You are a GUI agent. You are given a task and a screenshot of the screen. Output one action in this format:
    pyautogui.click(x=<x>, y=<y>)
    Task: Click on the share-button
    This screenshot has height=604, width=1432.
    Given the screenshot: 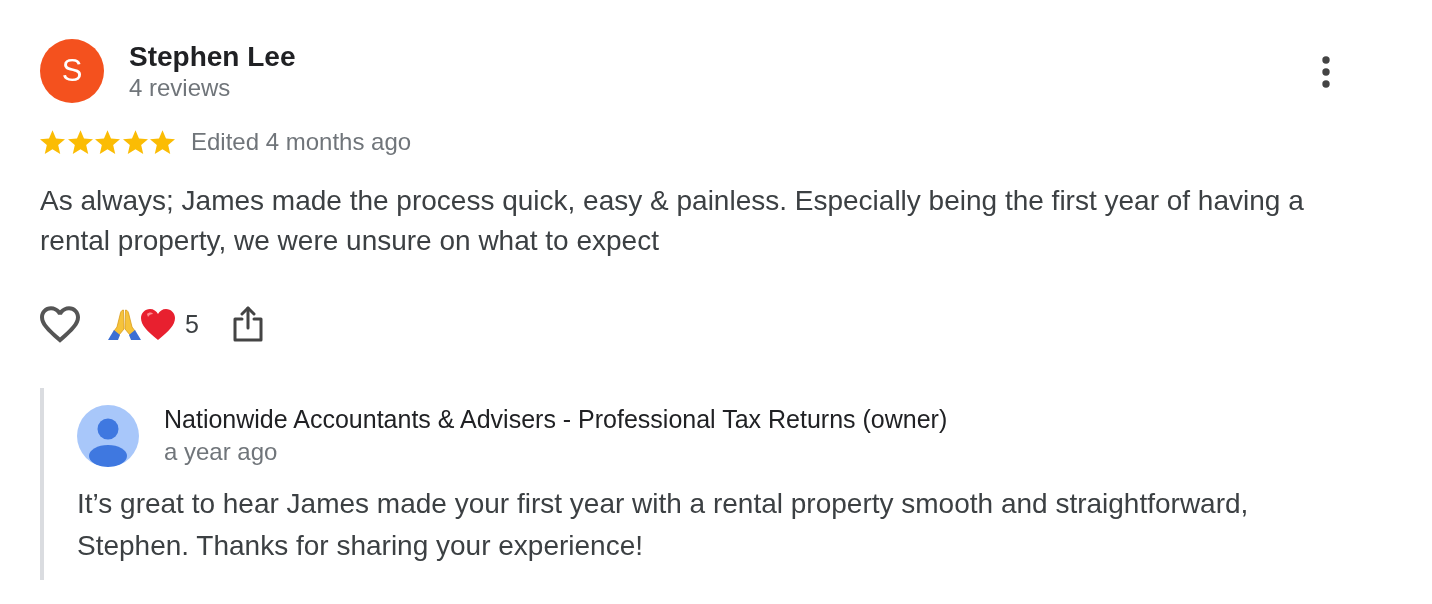 What is the action you would take?
    pyautogui.click(x=247, y=324)
    